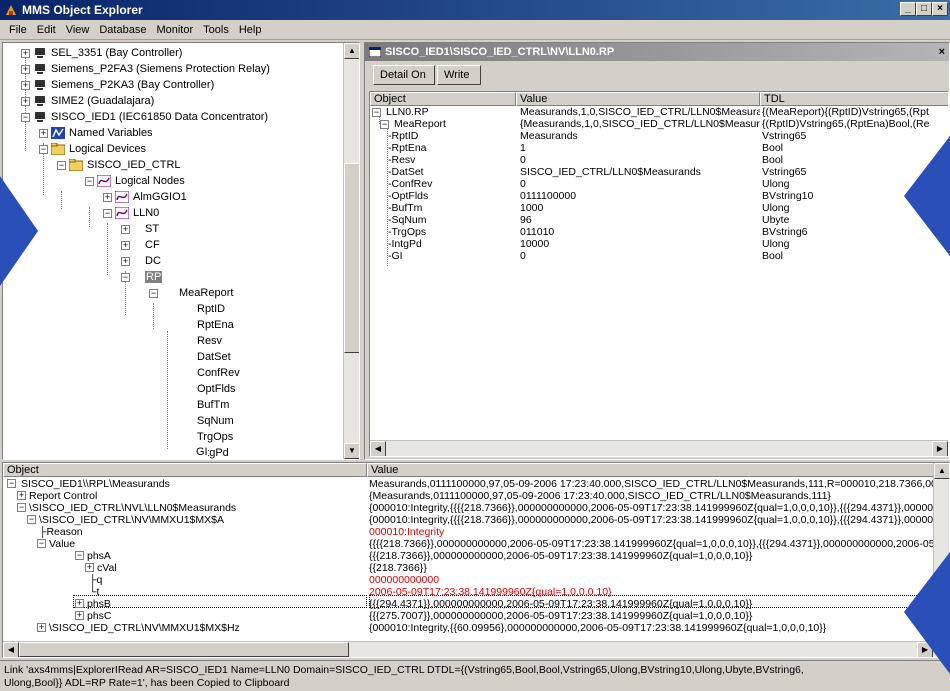  What do you see at coordinates (924, 9) in the screenshot?
I see `maximize-button: □` at bounding box center [924, 9].